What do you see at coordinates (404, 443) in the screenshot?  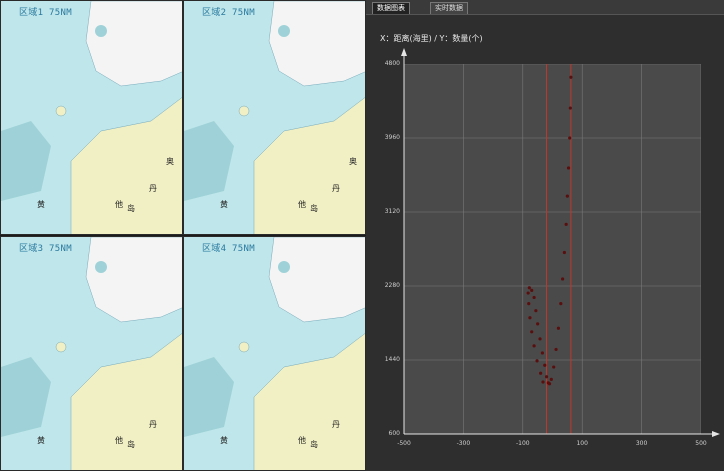 I see `x-tick-label: -500` at bounding box center [404, 443].